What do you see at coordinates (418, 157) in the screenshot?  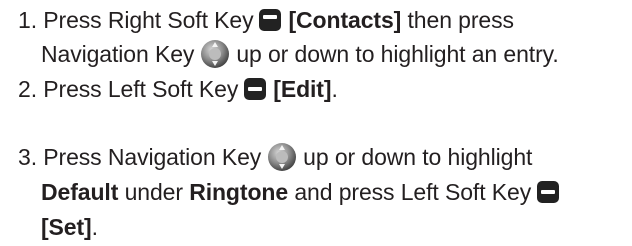 I see `step-text: up or down to highlight` at bounding box center [418, 157].